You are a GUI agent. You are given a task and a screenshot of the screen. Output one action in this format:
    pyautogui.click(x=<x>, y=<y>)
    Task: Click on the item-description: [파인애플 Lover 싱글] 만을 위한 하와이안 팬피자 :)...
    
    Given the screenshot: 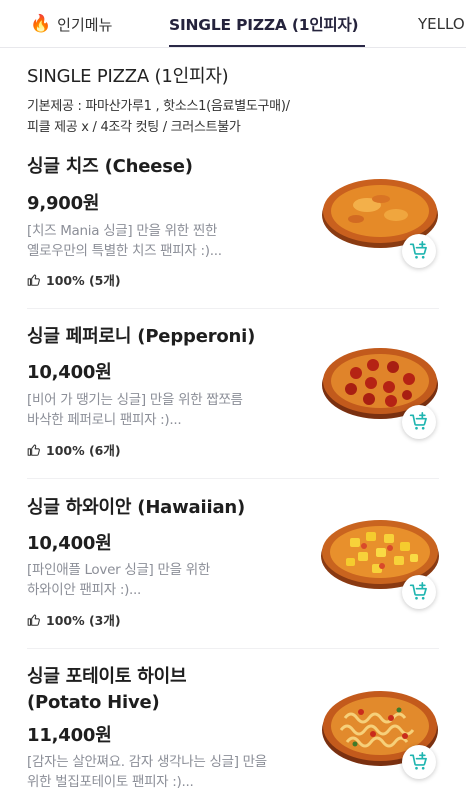 What is the action you would take?
    pyautogui.click(x=159, y=580)
    